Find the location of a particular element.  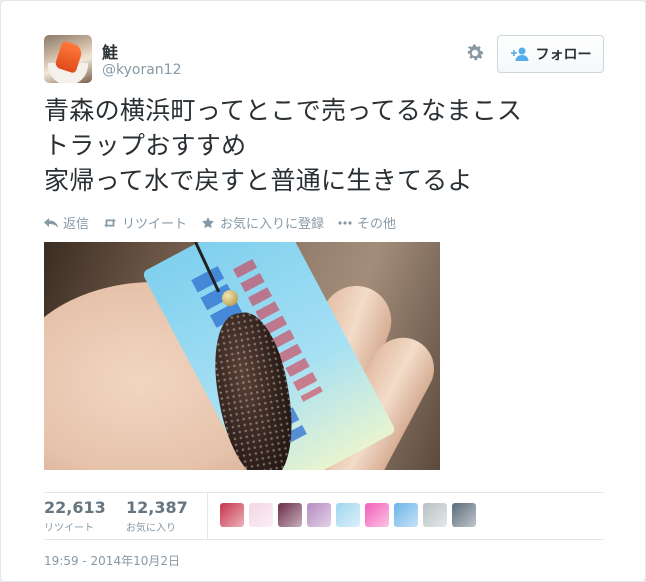

favorite-count-number: 12,387 is located at coordinates (157, 507).